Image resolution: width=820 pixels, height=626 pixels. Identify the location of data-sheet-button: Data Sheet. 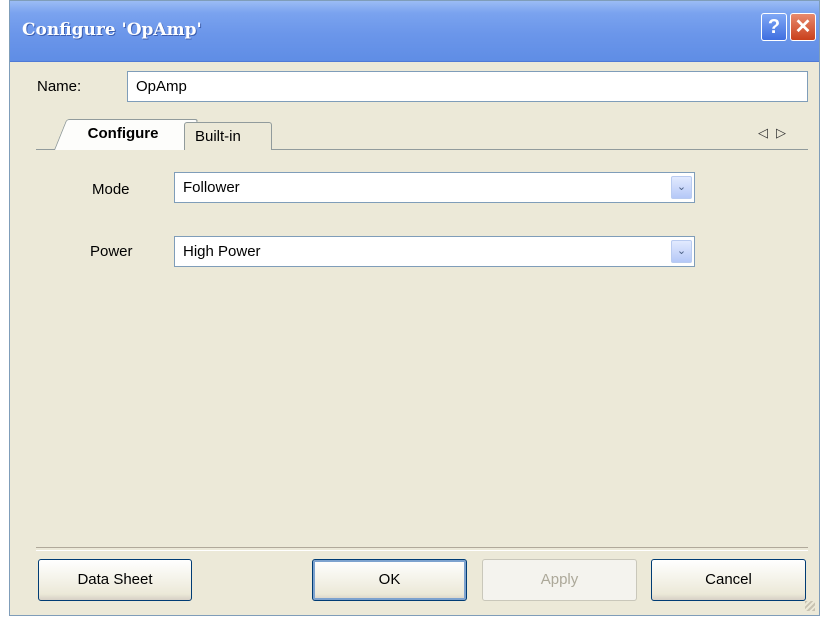
(115, 580).